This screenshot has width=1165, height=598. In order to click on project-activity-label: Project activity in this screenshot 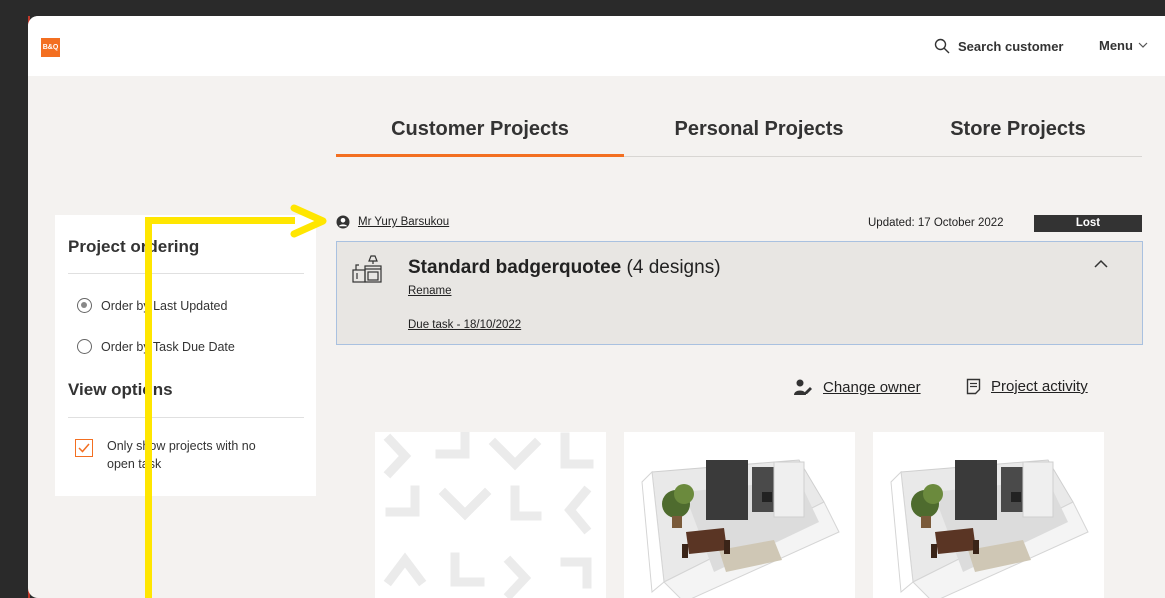, I will do `click(1039, 386)`.